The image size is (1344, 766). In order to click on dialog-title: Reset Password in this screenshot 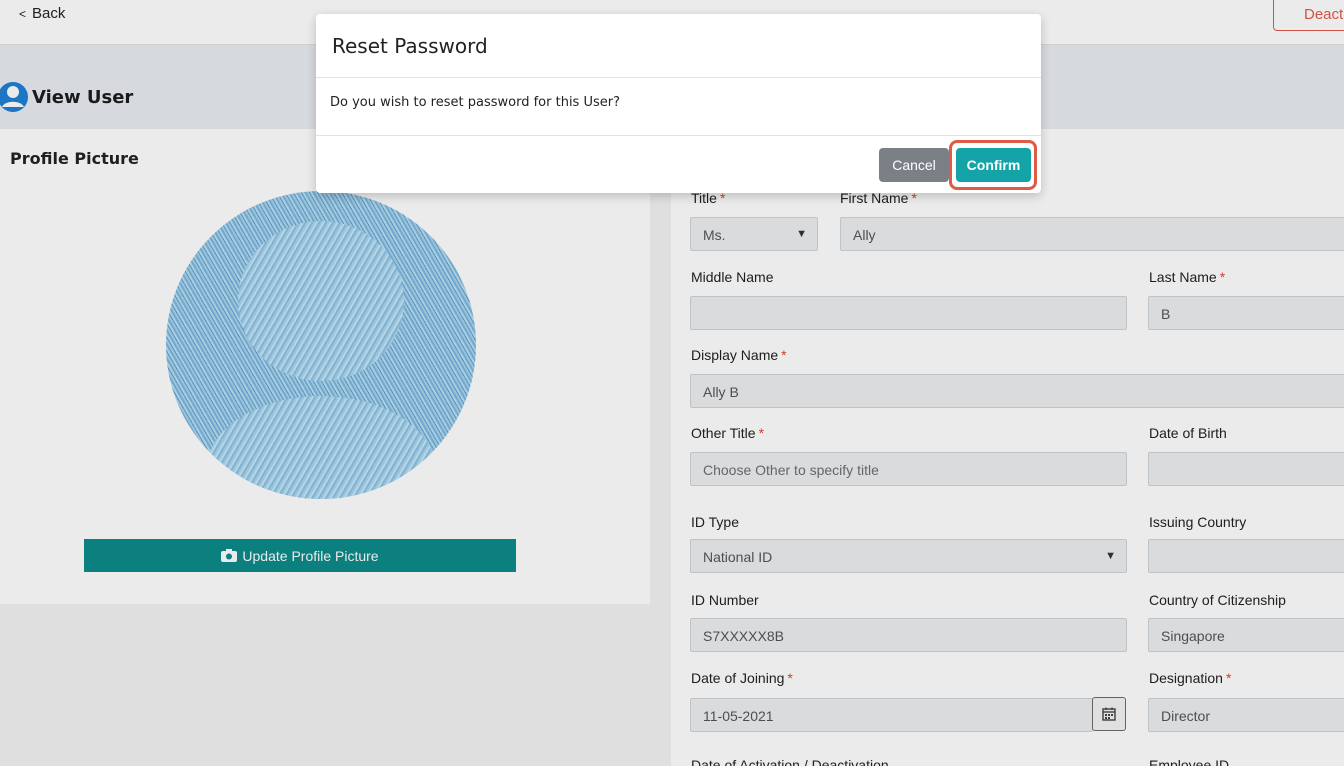, I will do `click(410, 46)`.